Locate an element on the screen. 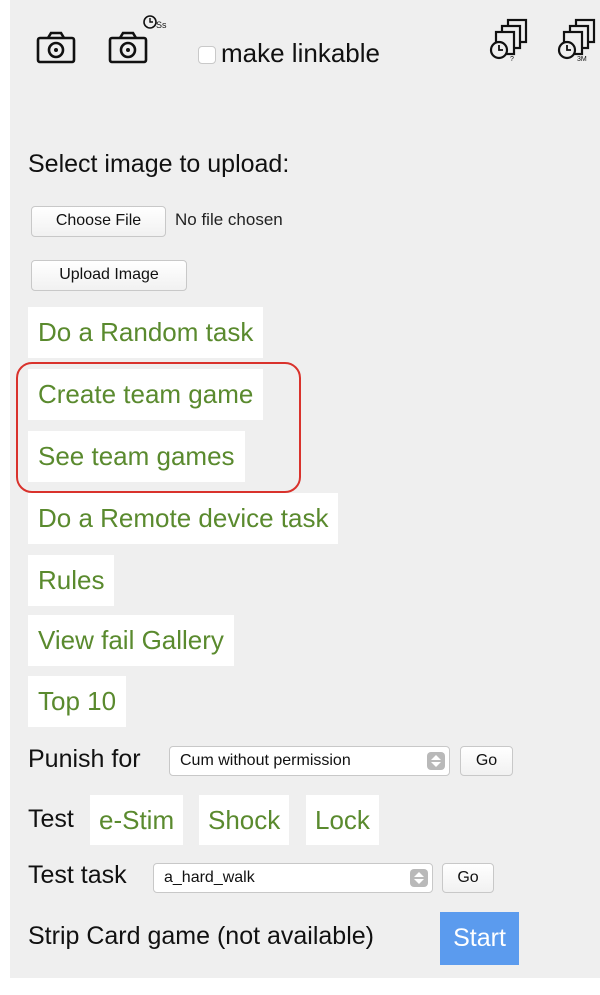 The width and height of the screenshot is (600, 995). test-task-label: Test task is located at coordinates (77, 875).